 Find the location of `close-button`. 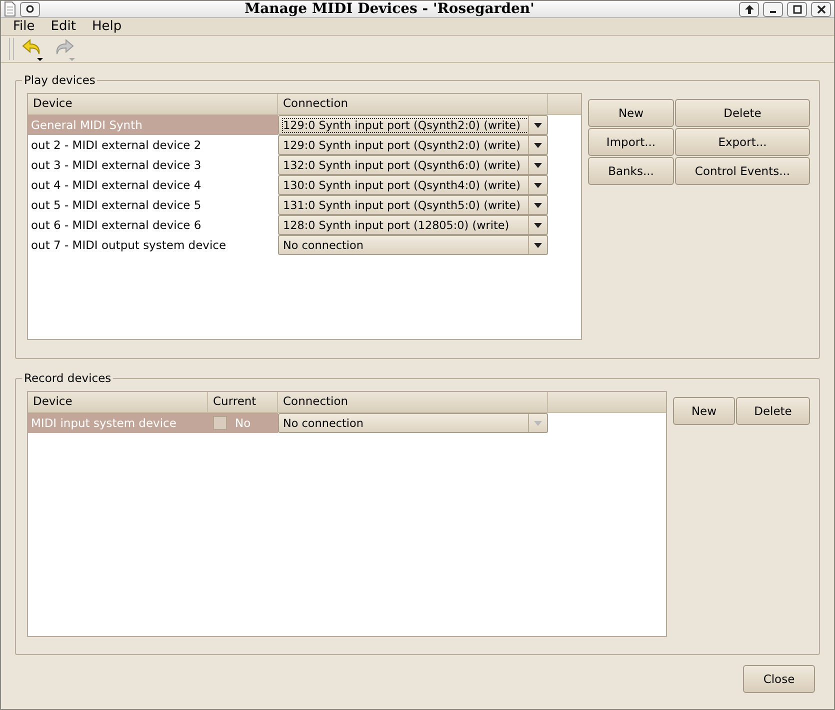

close-button is located at coordinates (821, 9).